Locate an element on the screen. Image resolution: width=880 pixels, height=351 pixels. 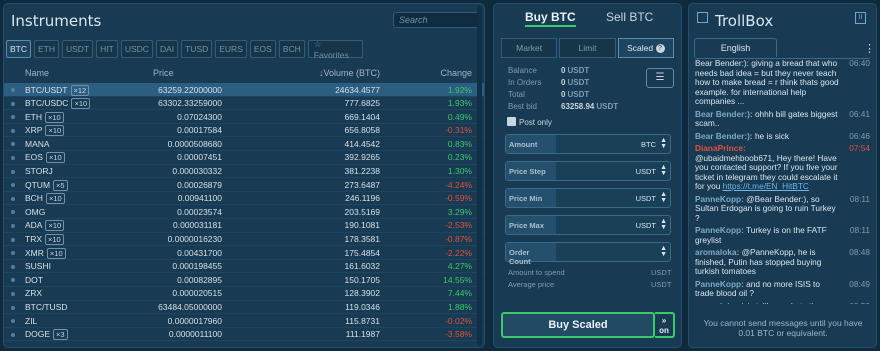
table-row: ZIL 0.0000017960 115.8731 -0.02% is located at coordinates (244, 321).